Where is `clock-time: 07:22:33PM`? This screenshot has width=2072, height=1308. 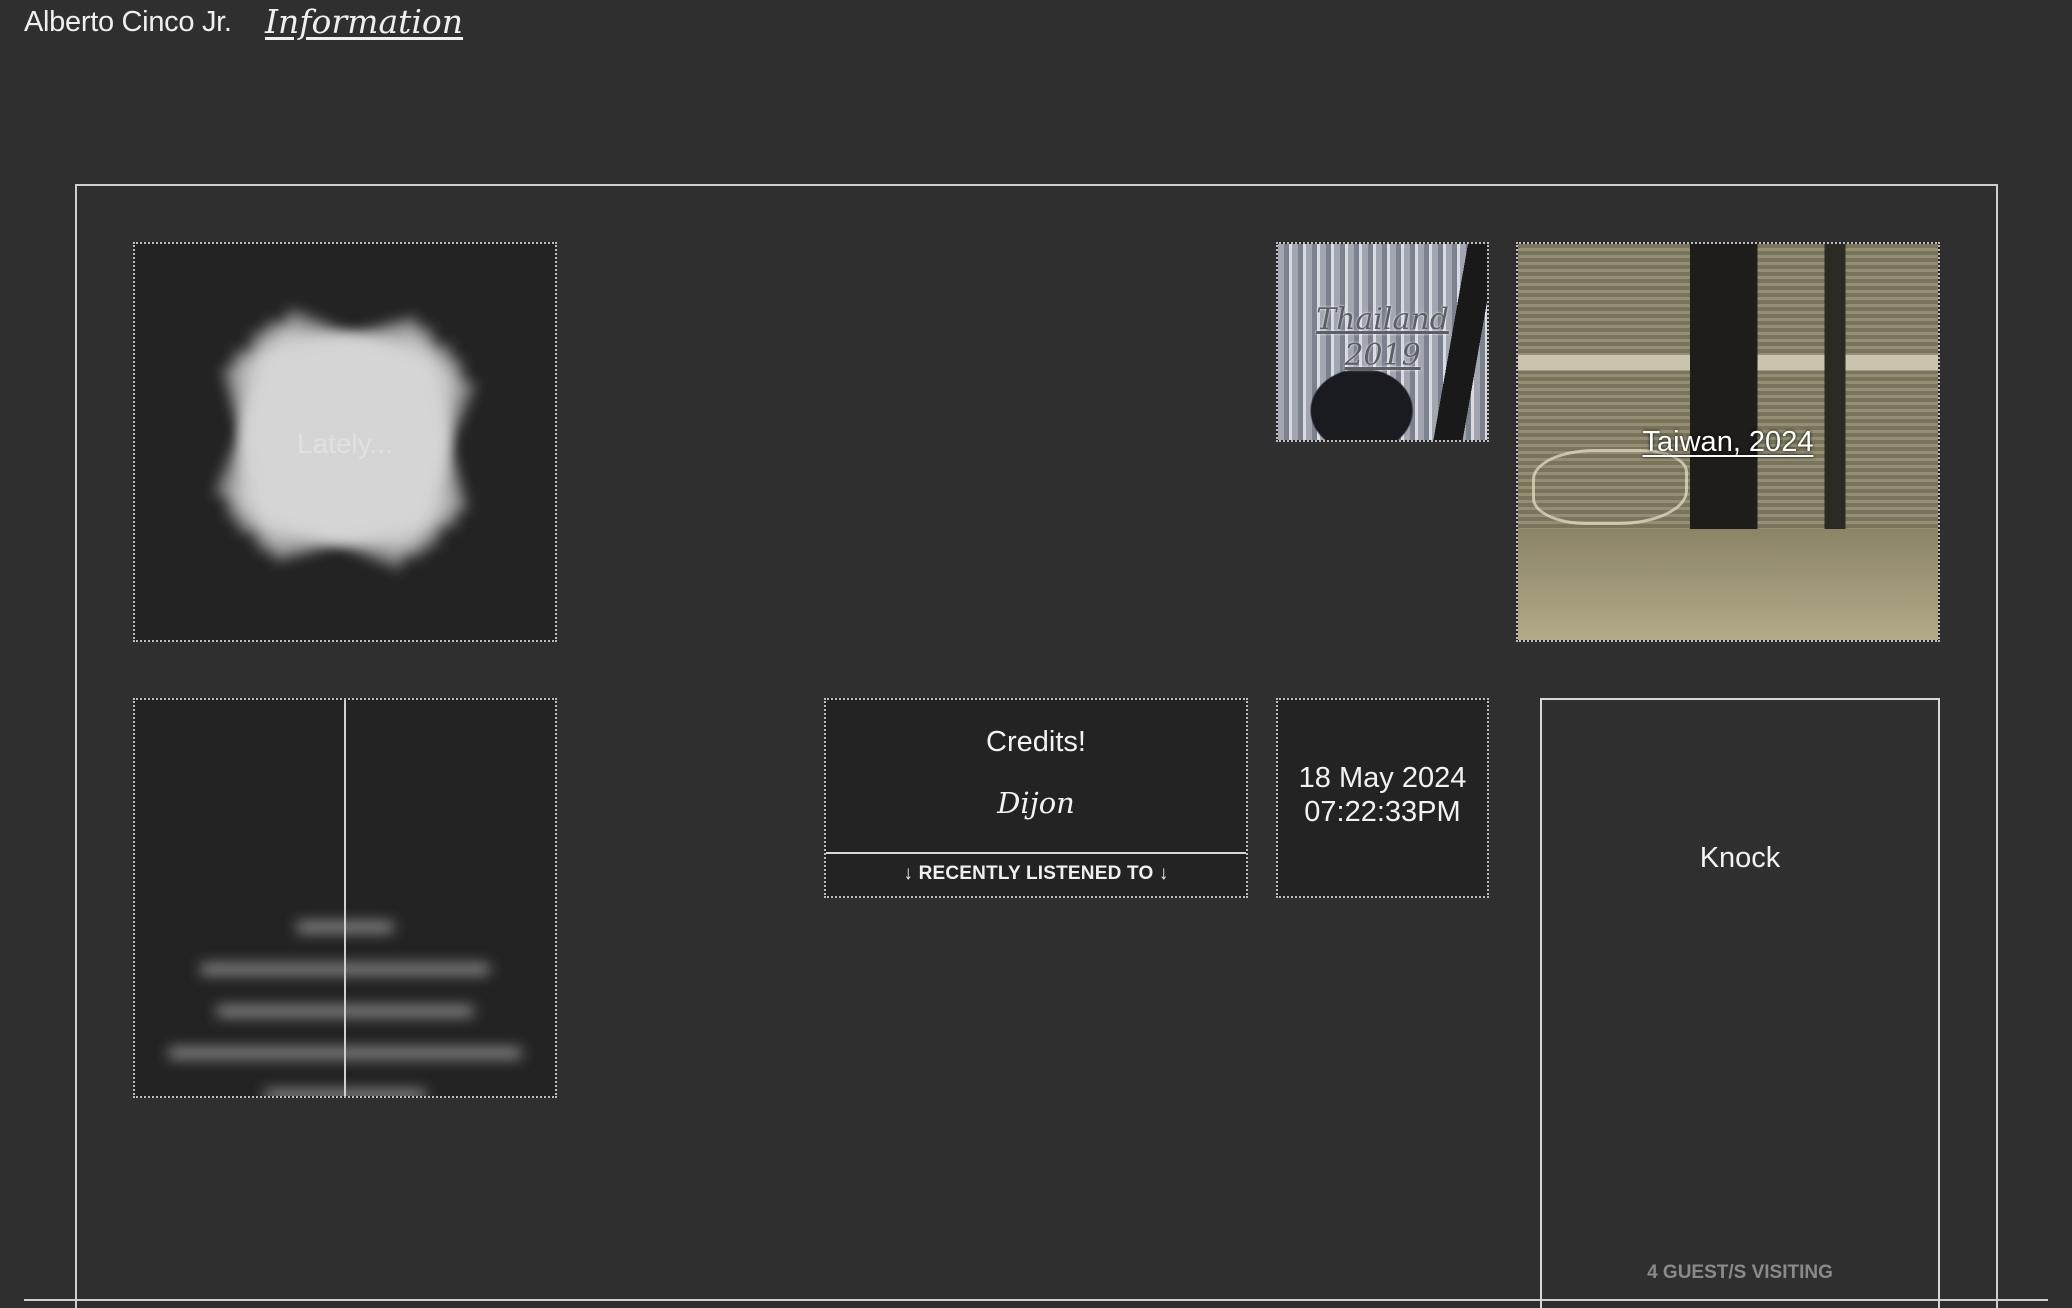 clock-time: 07:22:33PM is located at coordinates (1382, 812).